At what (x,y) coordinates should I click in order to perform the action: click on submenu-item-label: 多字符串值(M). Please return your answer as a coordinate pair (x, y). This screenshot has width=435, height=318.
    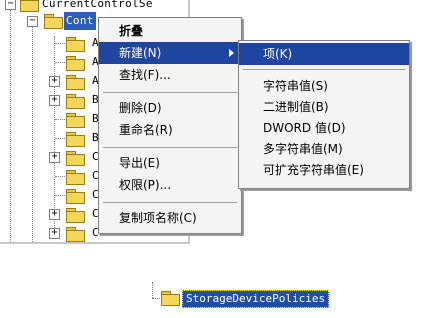
    Looking at the image, I should click on (303, 149).